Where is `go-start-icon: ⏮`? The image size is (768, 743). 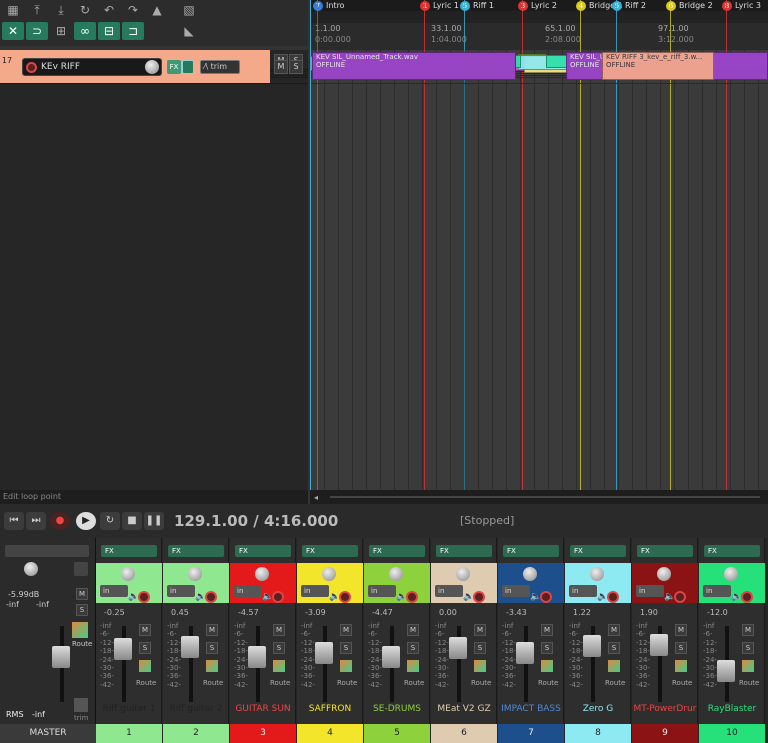
go-start-icon: ⏮ is located at coordinates (14, 521).